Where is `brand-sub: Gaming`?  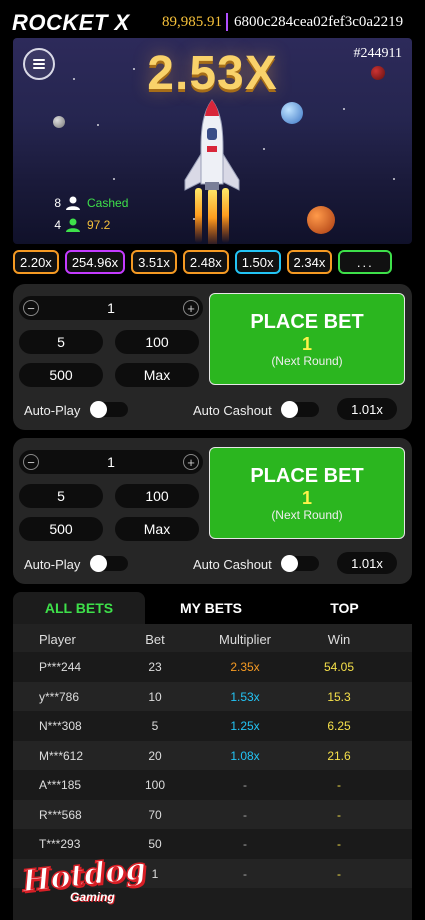
brand-sub: Gaming is located at coordinates (92, 897).